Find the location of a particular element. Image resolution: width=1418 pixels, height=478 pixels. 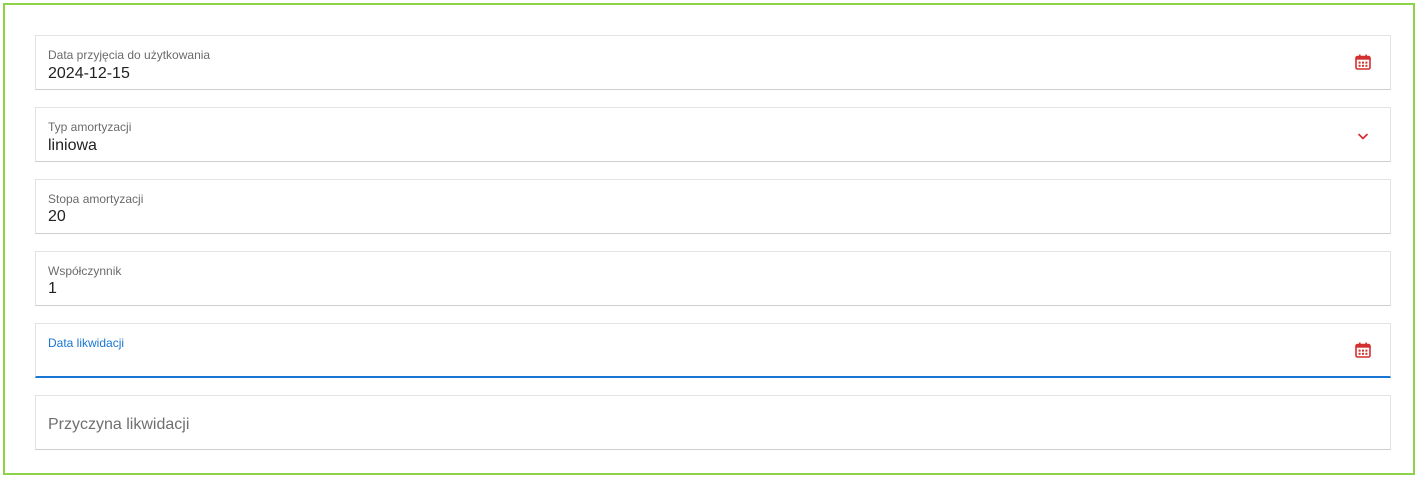

depreciation-rate-field: Stopa amortyzacji 20 is located at coordinates (713, 206).